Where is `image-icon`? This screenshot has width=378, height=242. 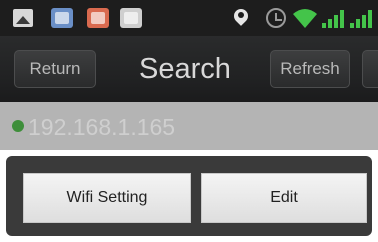
image-icon is located at coordinates (23, 18).